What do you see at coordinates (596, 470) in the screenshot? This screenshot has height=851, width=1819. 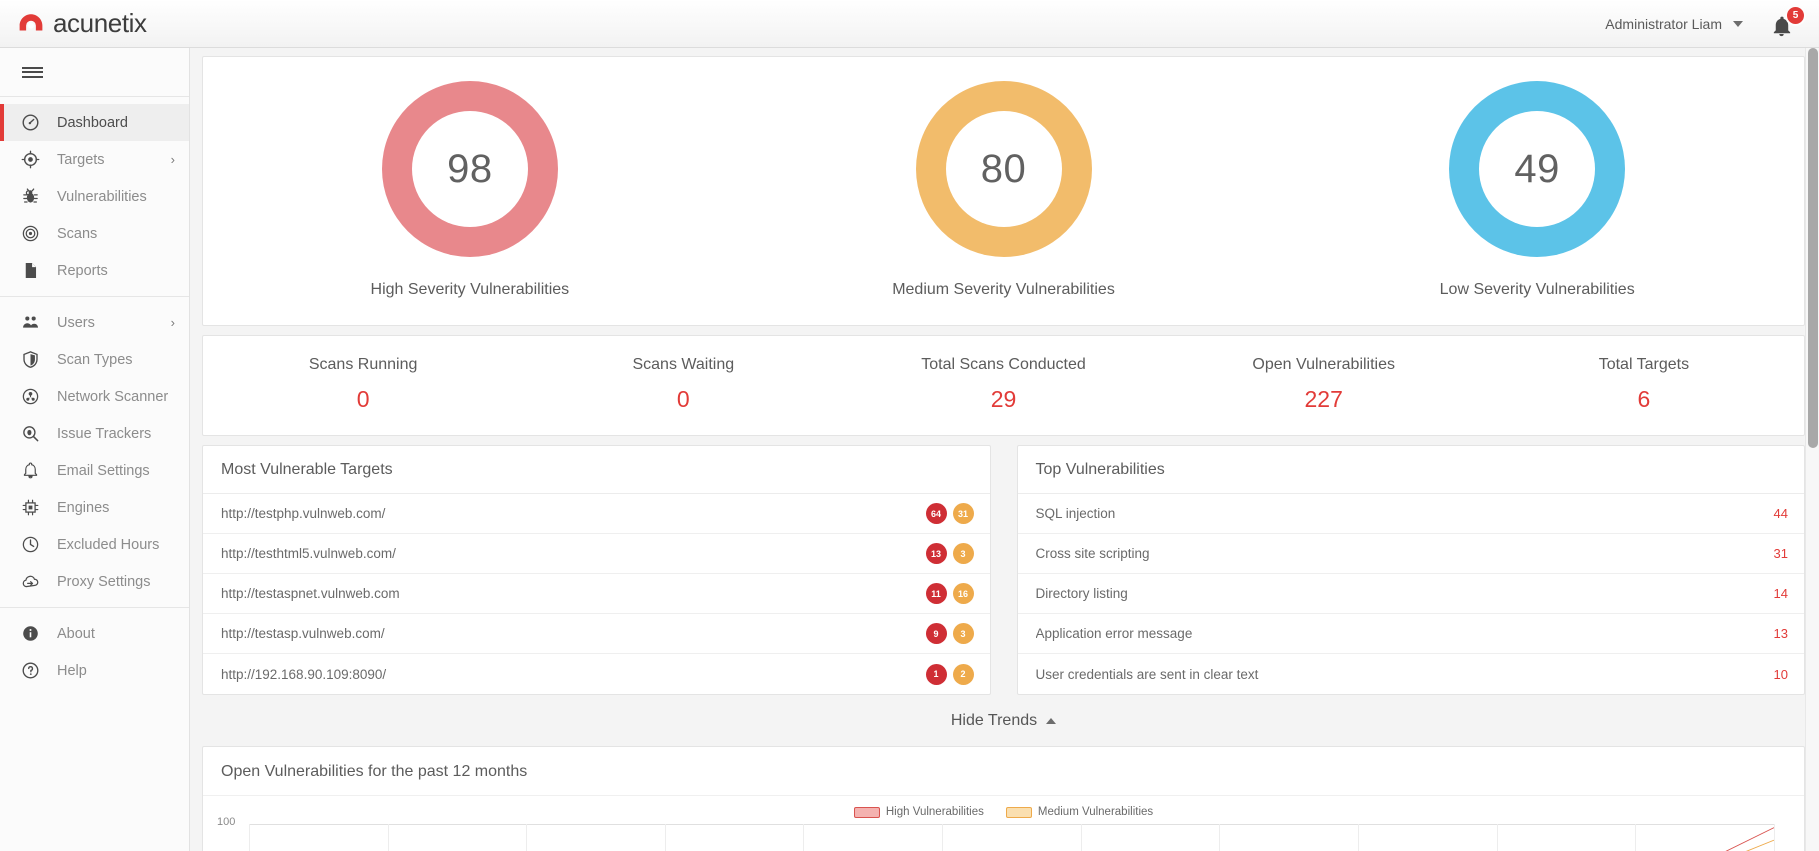 I see `panel-title: Most Vulnerable Targets` at bounding box center [596, 470].